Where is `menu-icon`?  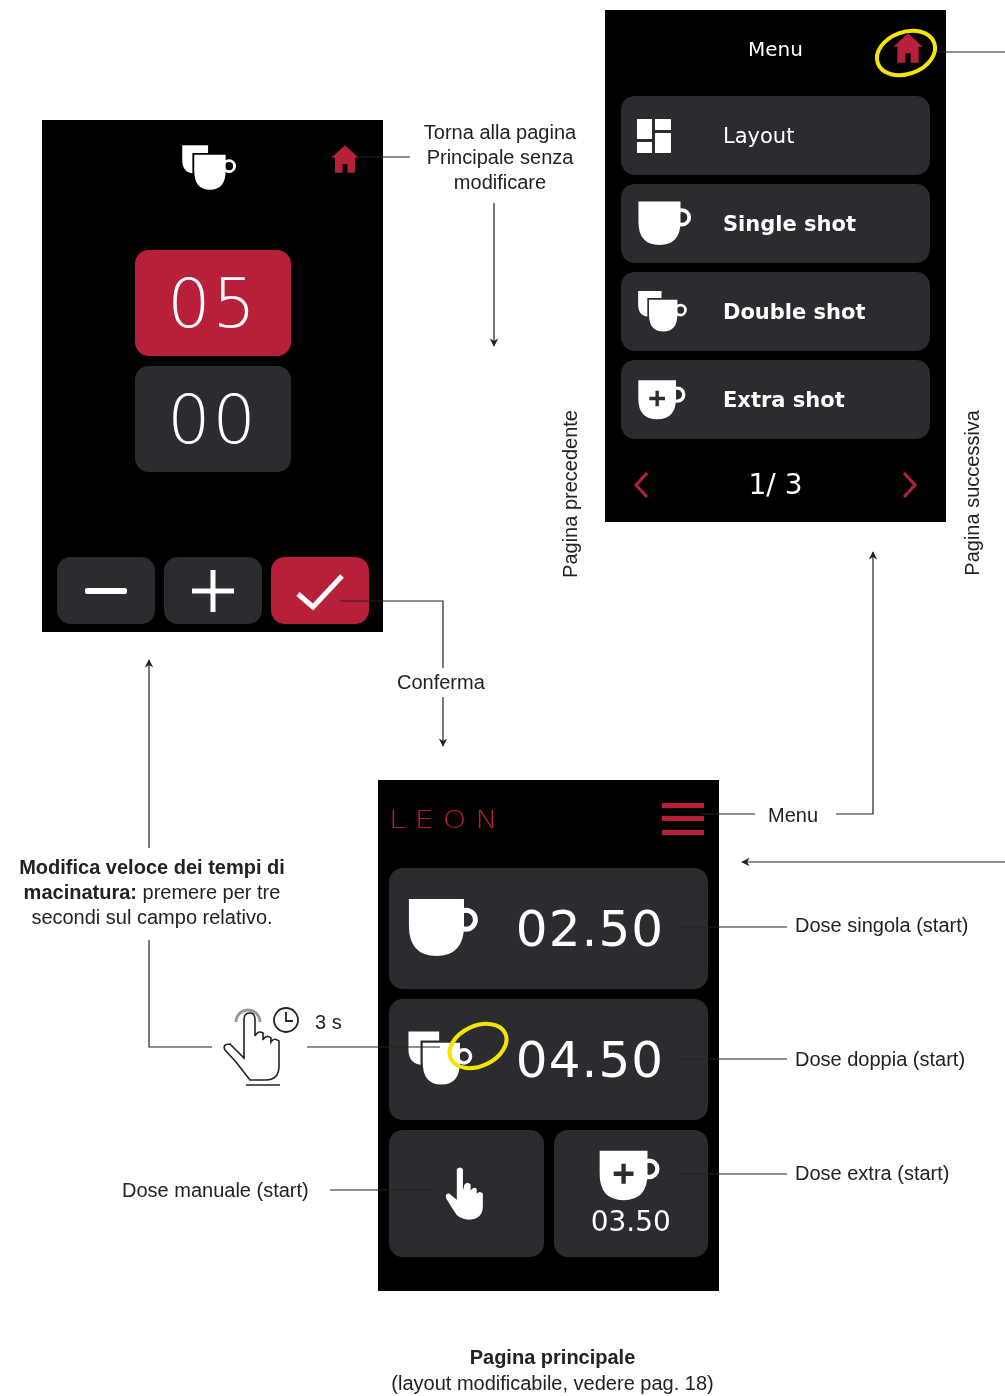
menu-icon is located at coordinates (683, 819).